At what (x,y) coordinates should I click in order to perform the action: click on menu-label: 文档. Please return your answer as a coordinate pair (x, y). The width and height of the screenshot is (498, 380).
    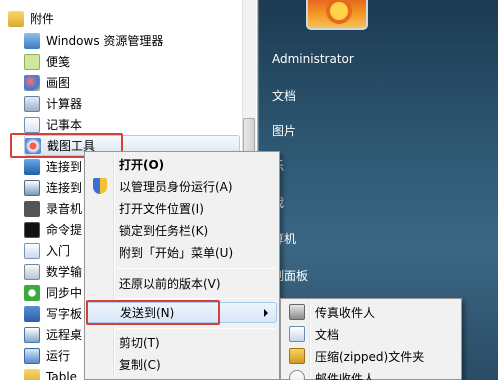
    Looking at the image, I should click on (327, 335).